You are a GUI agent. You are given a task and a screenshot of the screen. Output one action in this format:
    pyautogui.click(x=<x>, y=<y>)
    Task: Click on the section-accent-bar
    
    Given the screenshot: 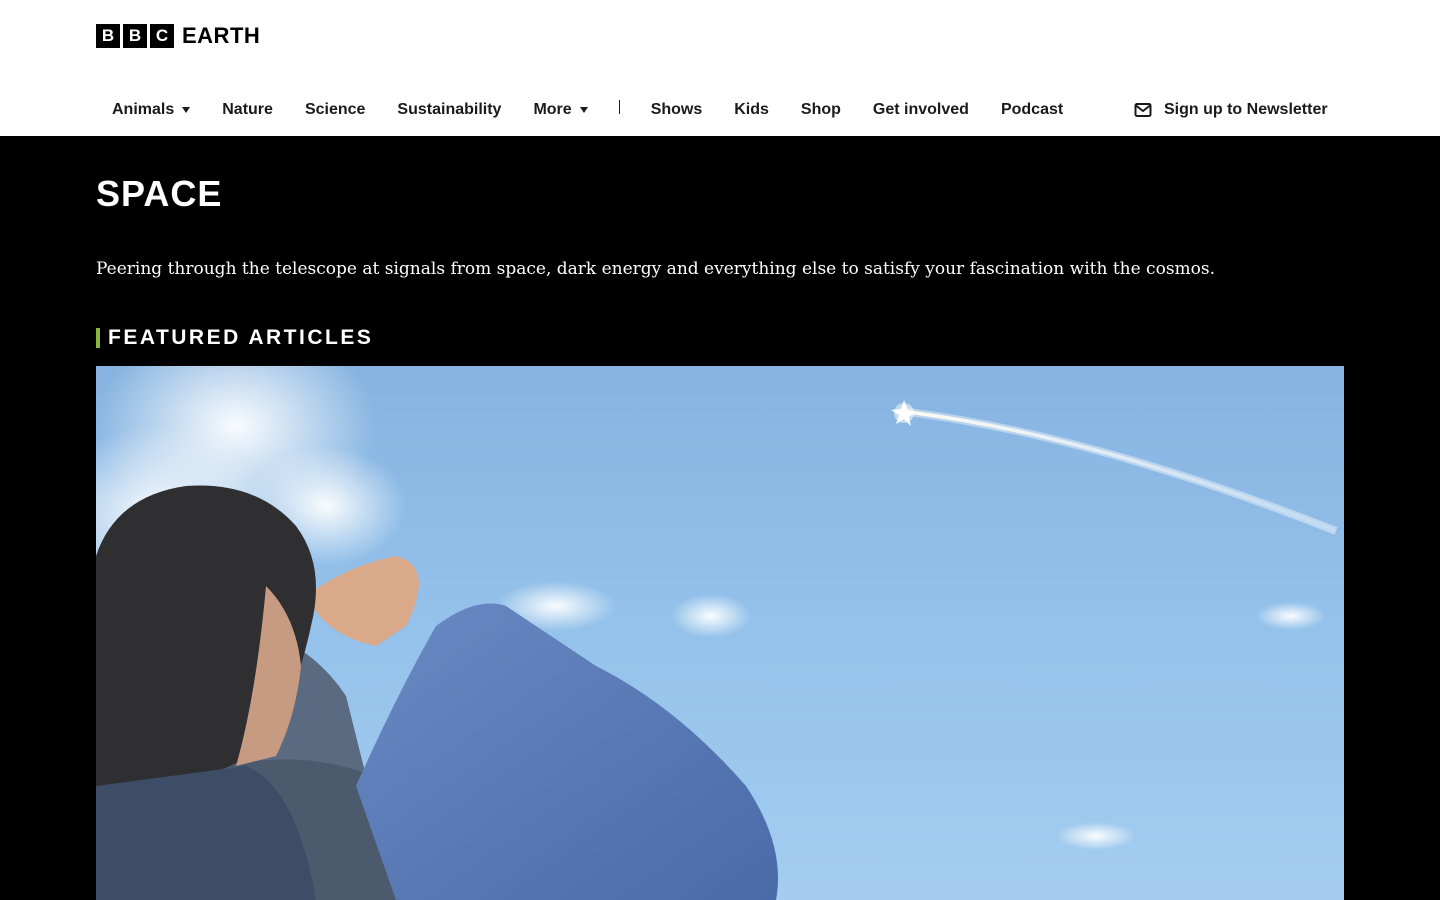 What is the action you would take?
    pyautogui.click(x=98, y=338)
    